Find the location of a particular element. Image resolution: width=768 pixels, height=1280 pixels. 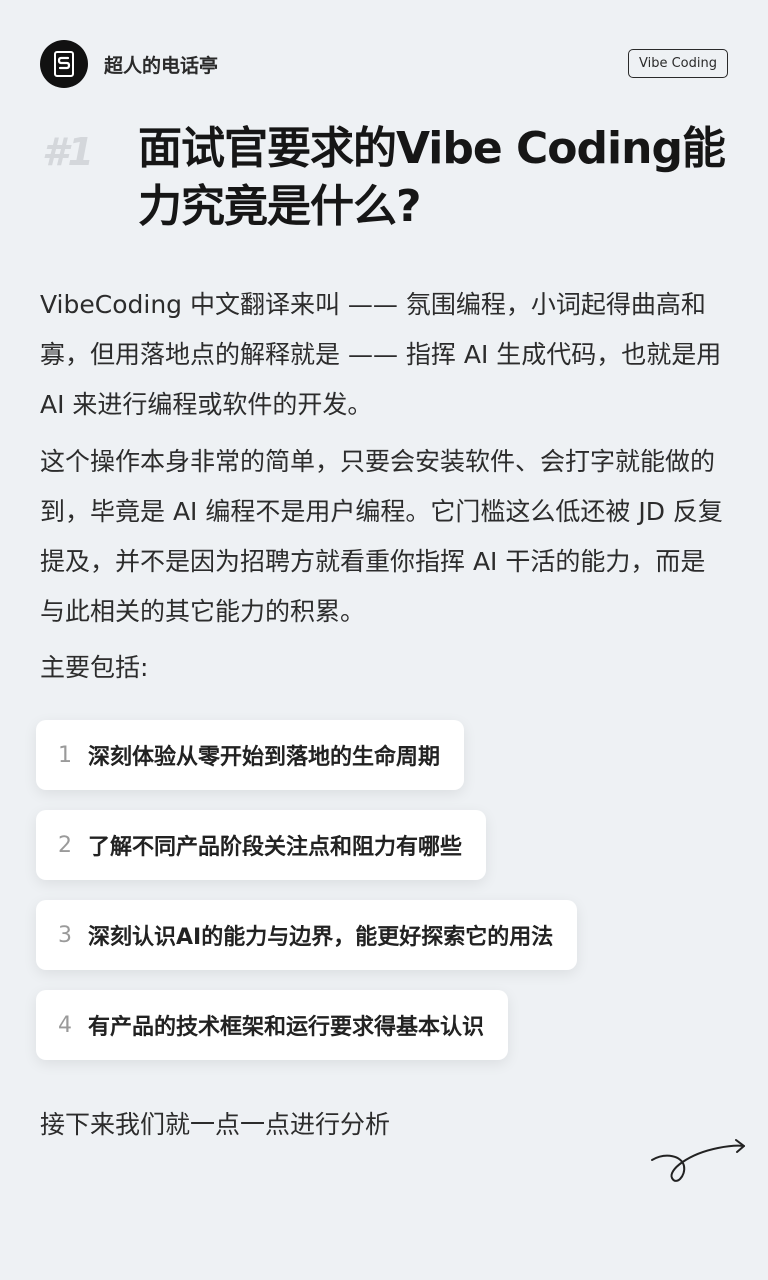

topic-tag: Vibe Coding is located at coordinates (678, 63).